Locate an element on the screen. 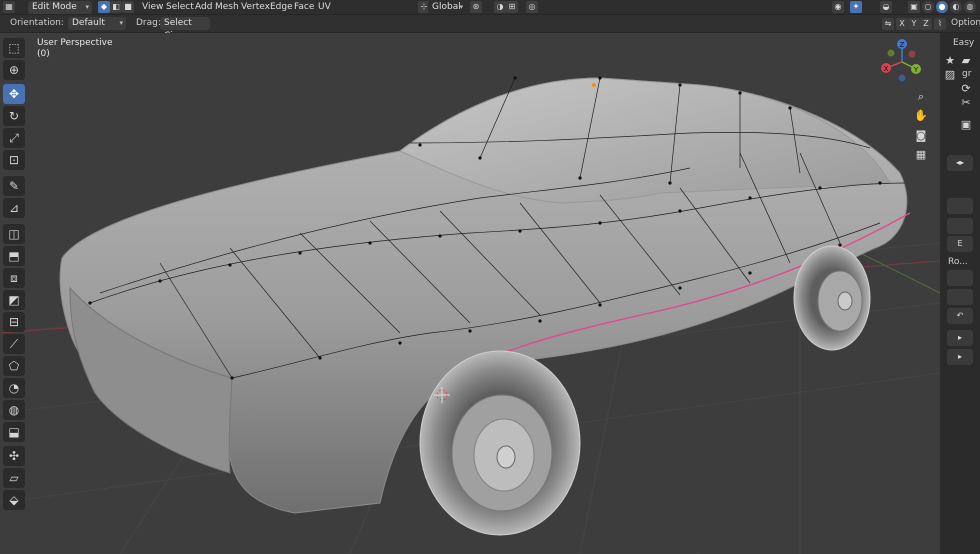 The height and width of the screenshot is (554, 980). overlay-toggle-icon: ◒ is located at coordinates (886, 7).